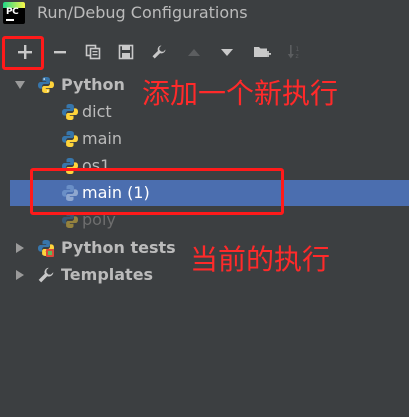 Image resolution: width=409 pixels, height=417 pixels. I want to click on tree-node-main-1: main (1), so click(209, 193).